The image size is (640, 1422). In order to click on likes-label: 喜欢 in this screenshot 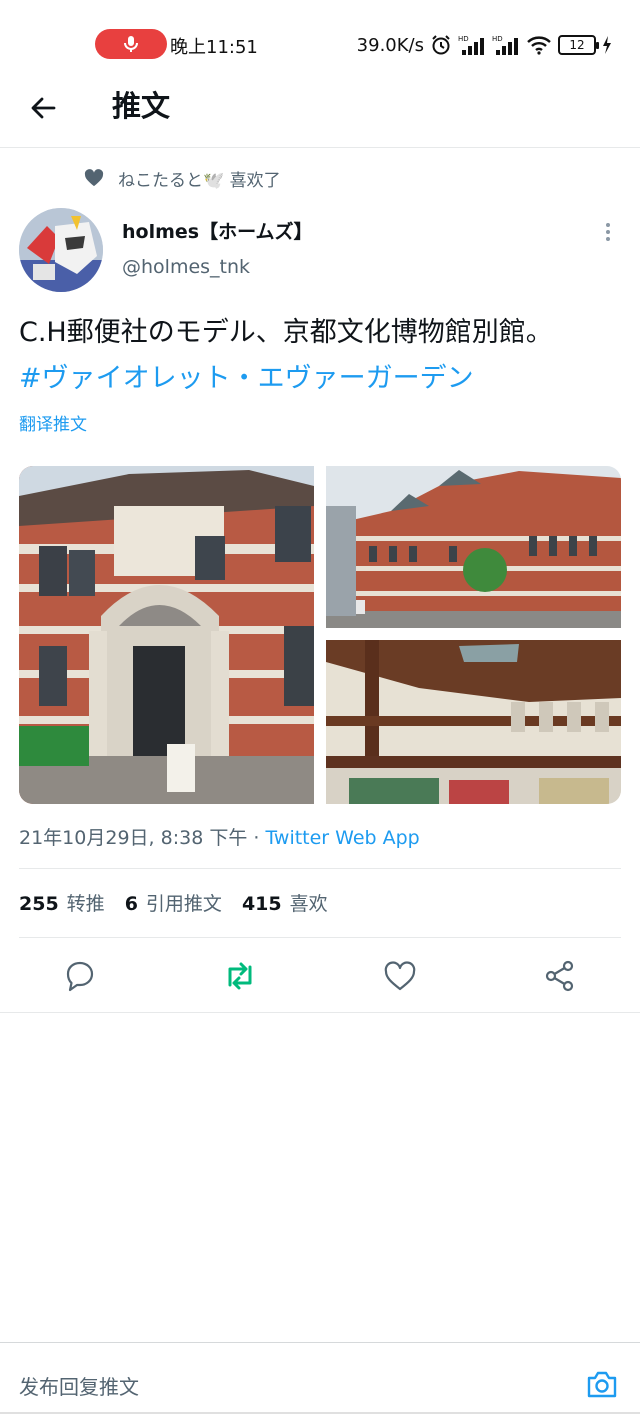, I will do `click(308, 904)`.